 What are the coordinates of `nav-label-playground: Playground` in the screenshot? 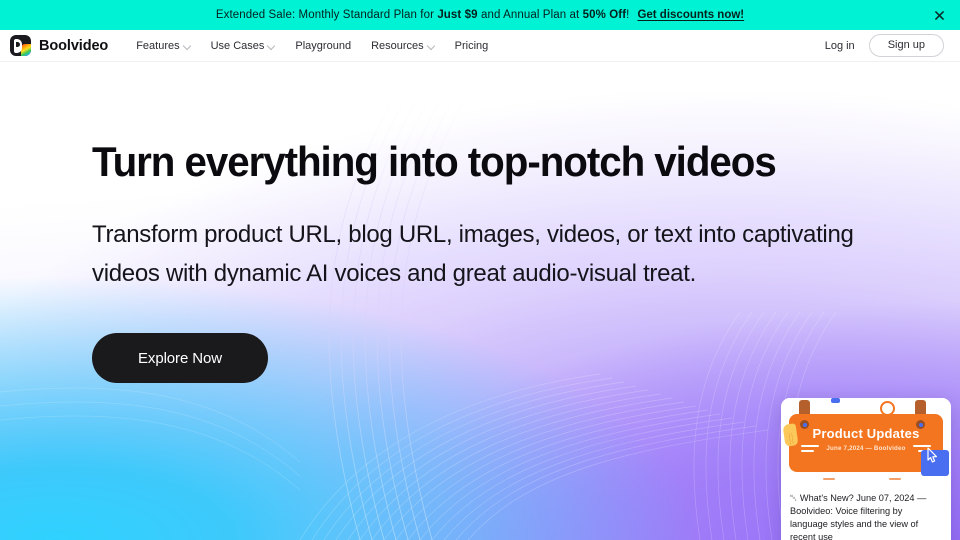 It's located at (323, 45).